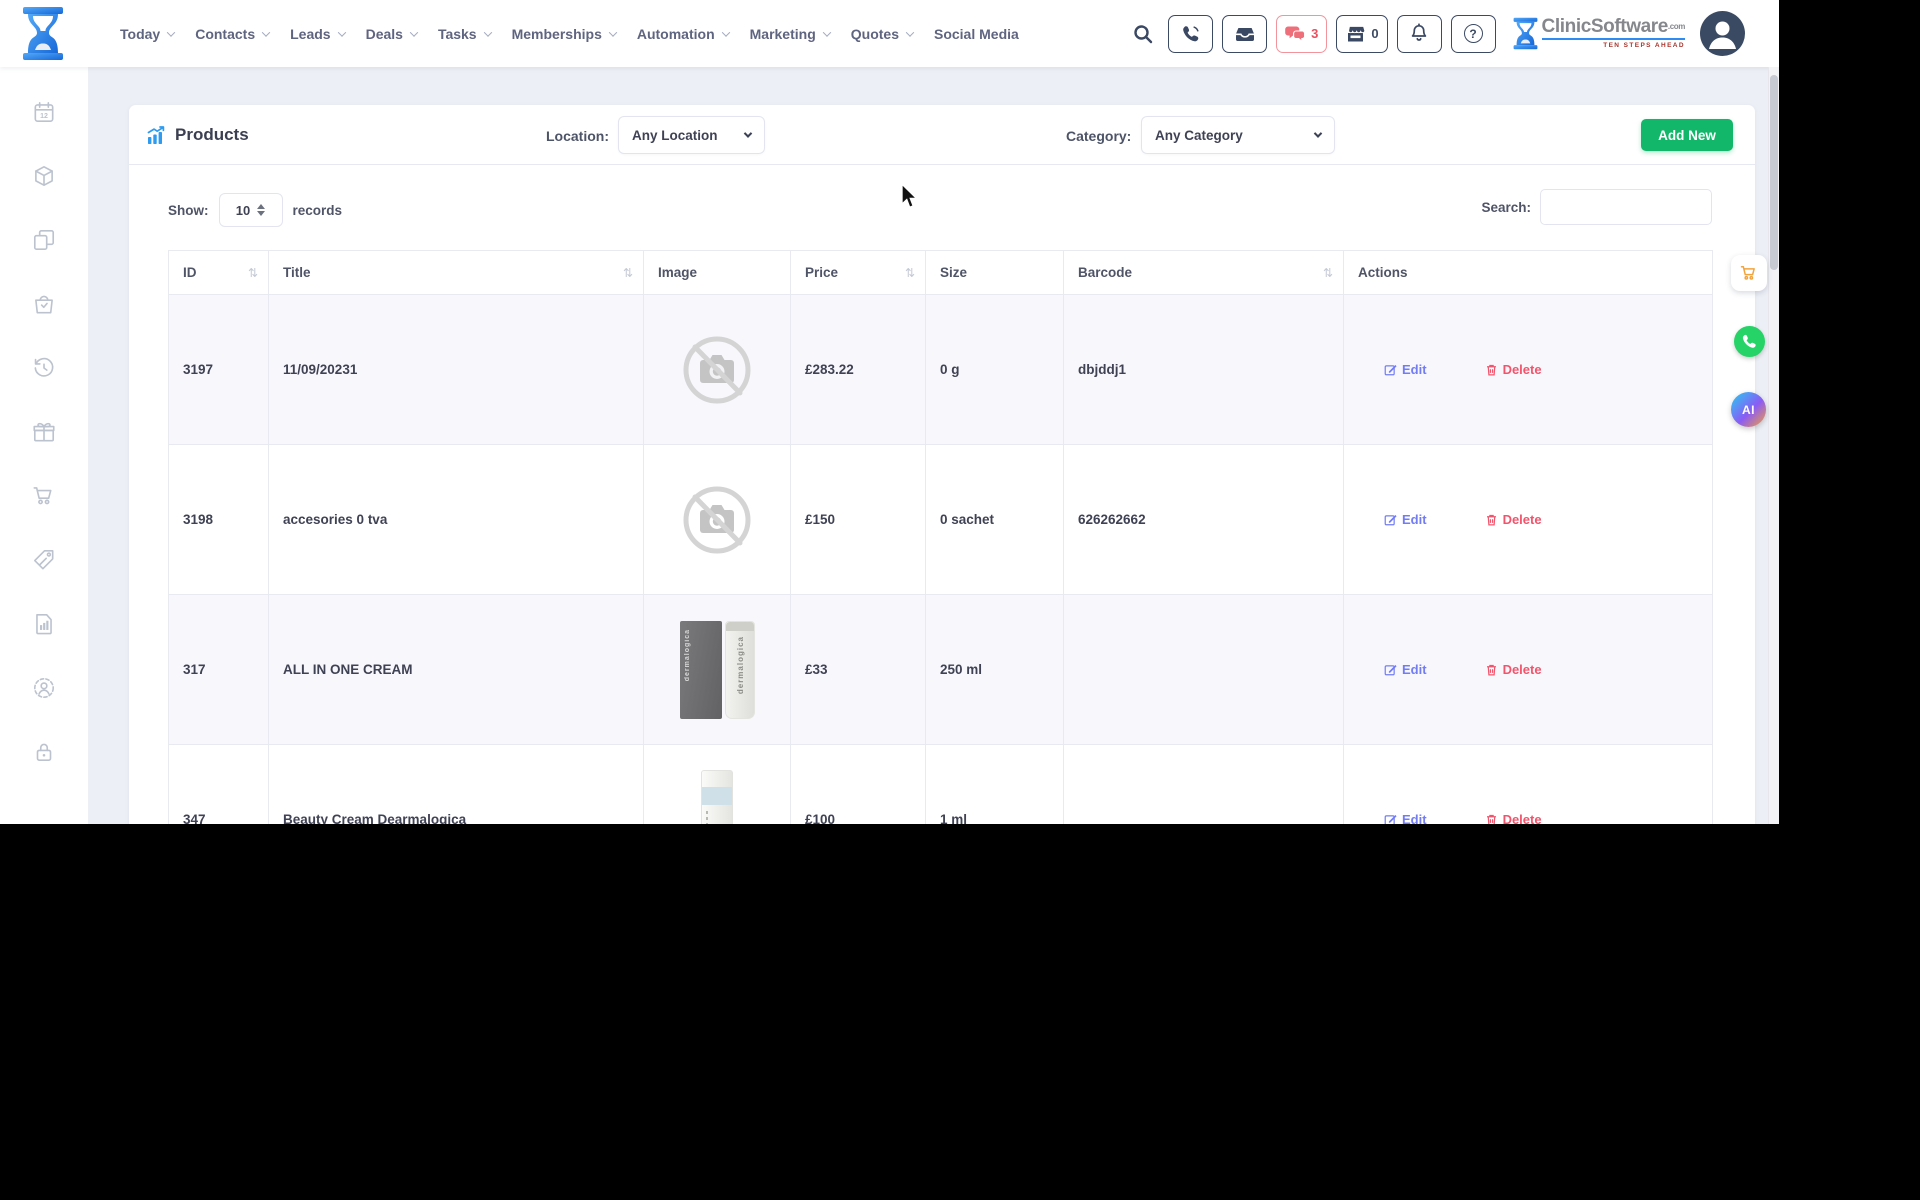 This screenshot has width=1920, height=1200. I want to click on location-selected-value: Any Location, so click(675, 135).